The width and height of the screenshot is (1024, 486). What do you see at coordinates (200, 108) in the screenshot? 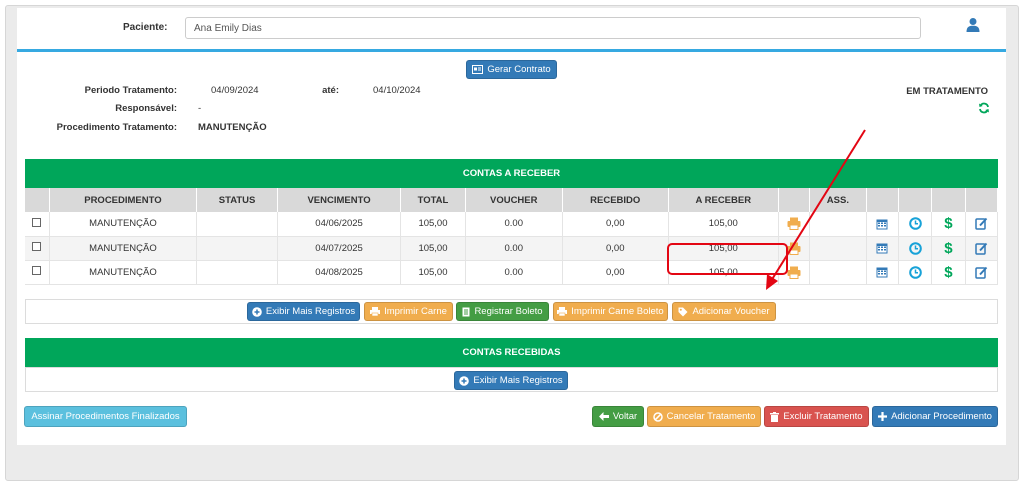
I see `responsible-value: -` at bounding box center [200, 108].